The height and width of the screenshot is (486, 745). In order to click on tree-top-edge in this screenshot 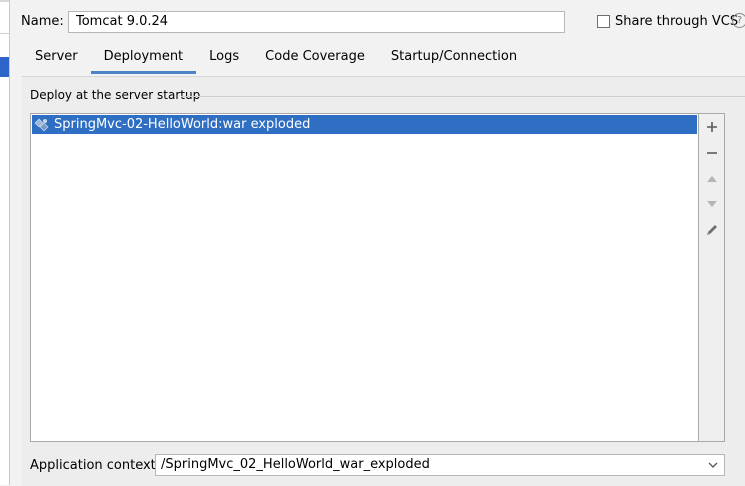, I will do `click(4, 1)`.